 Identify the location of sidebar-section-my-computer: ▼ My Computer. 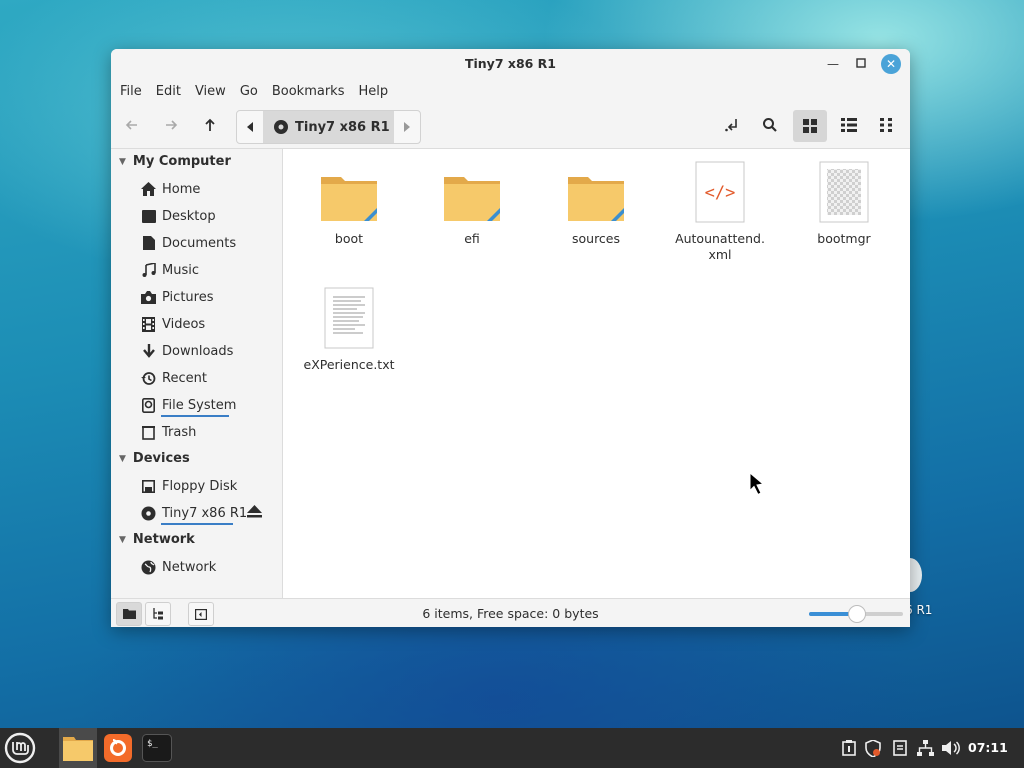
(175, 161).